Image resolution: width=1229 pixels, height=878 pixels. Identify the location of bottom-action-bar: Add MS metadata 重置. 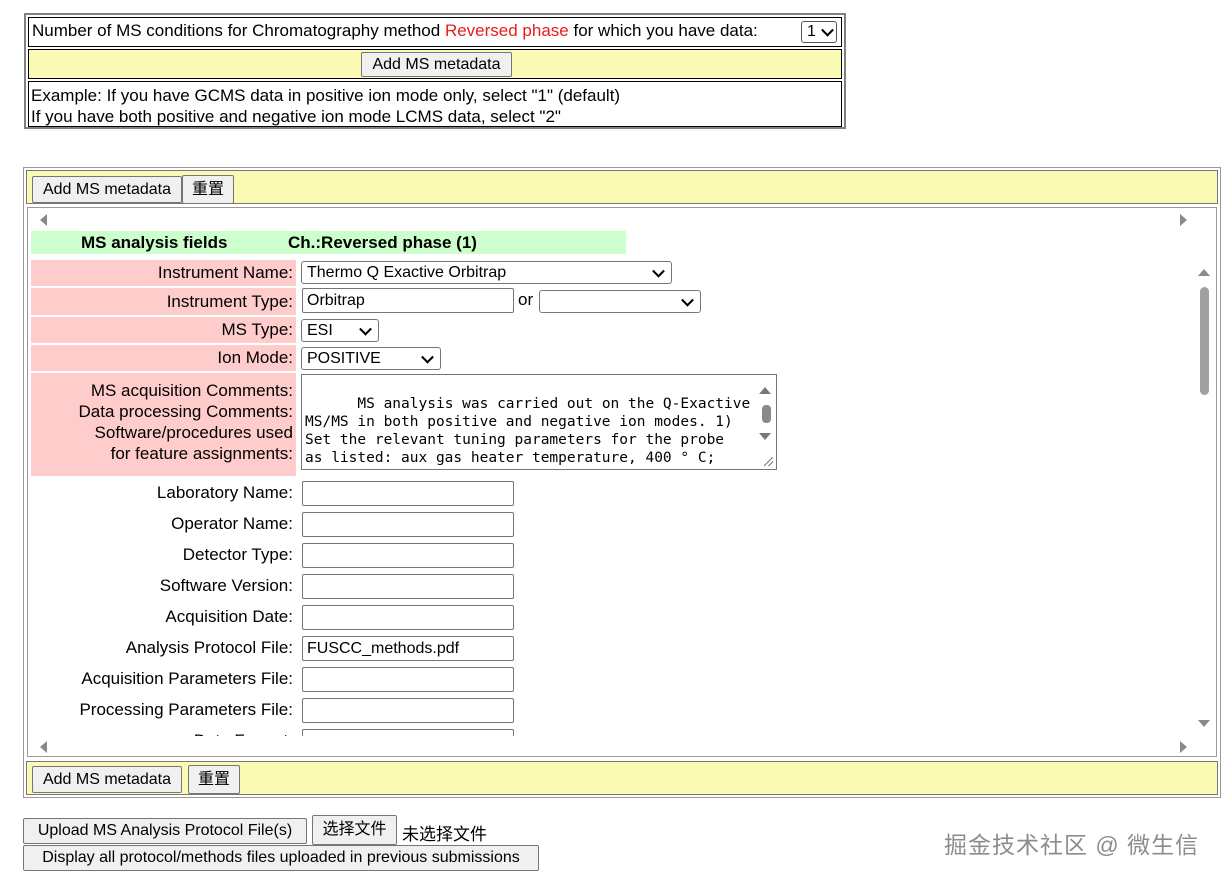
(622, 778).